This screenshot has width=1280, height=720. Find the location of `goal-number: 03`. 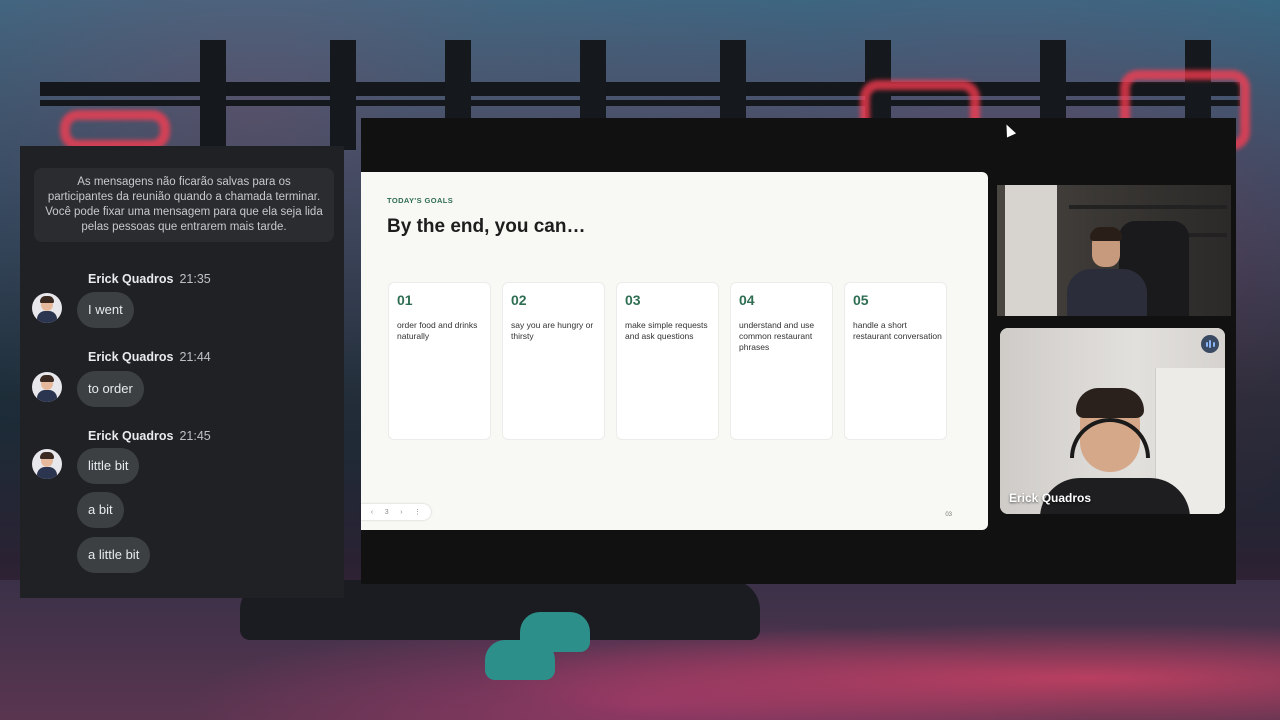

goal-number: 03 is located at coordinates (633, 300).